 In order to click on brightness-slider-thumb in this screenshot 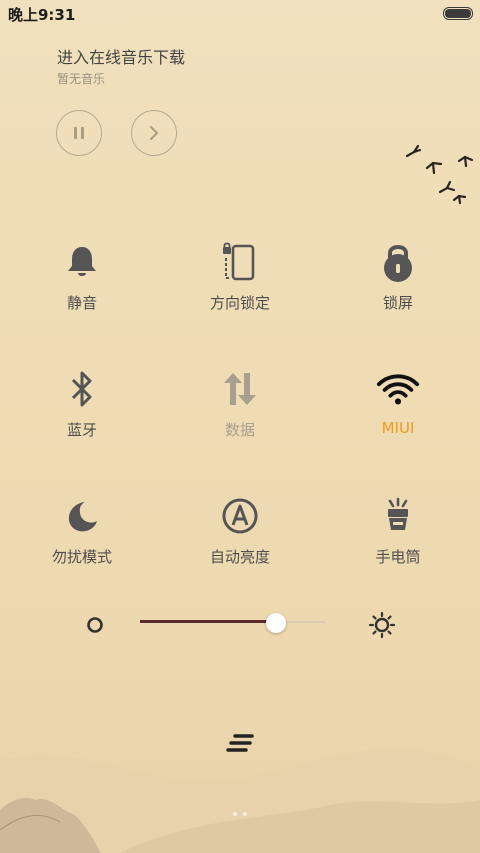, I will do `click(275, 623)`.